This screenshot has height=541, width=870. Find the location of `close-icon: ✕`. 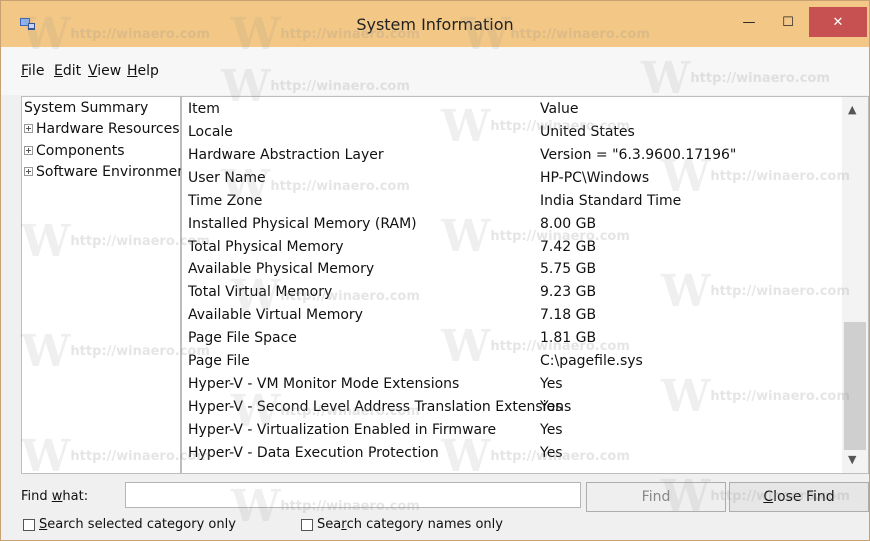

close-icon: ✕ is located at coordinates (838, 22).